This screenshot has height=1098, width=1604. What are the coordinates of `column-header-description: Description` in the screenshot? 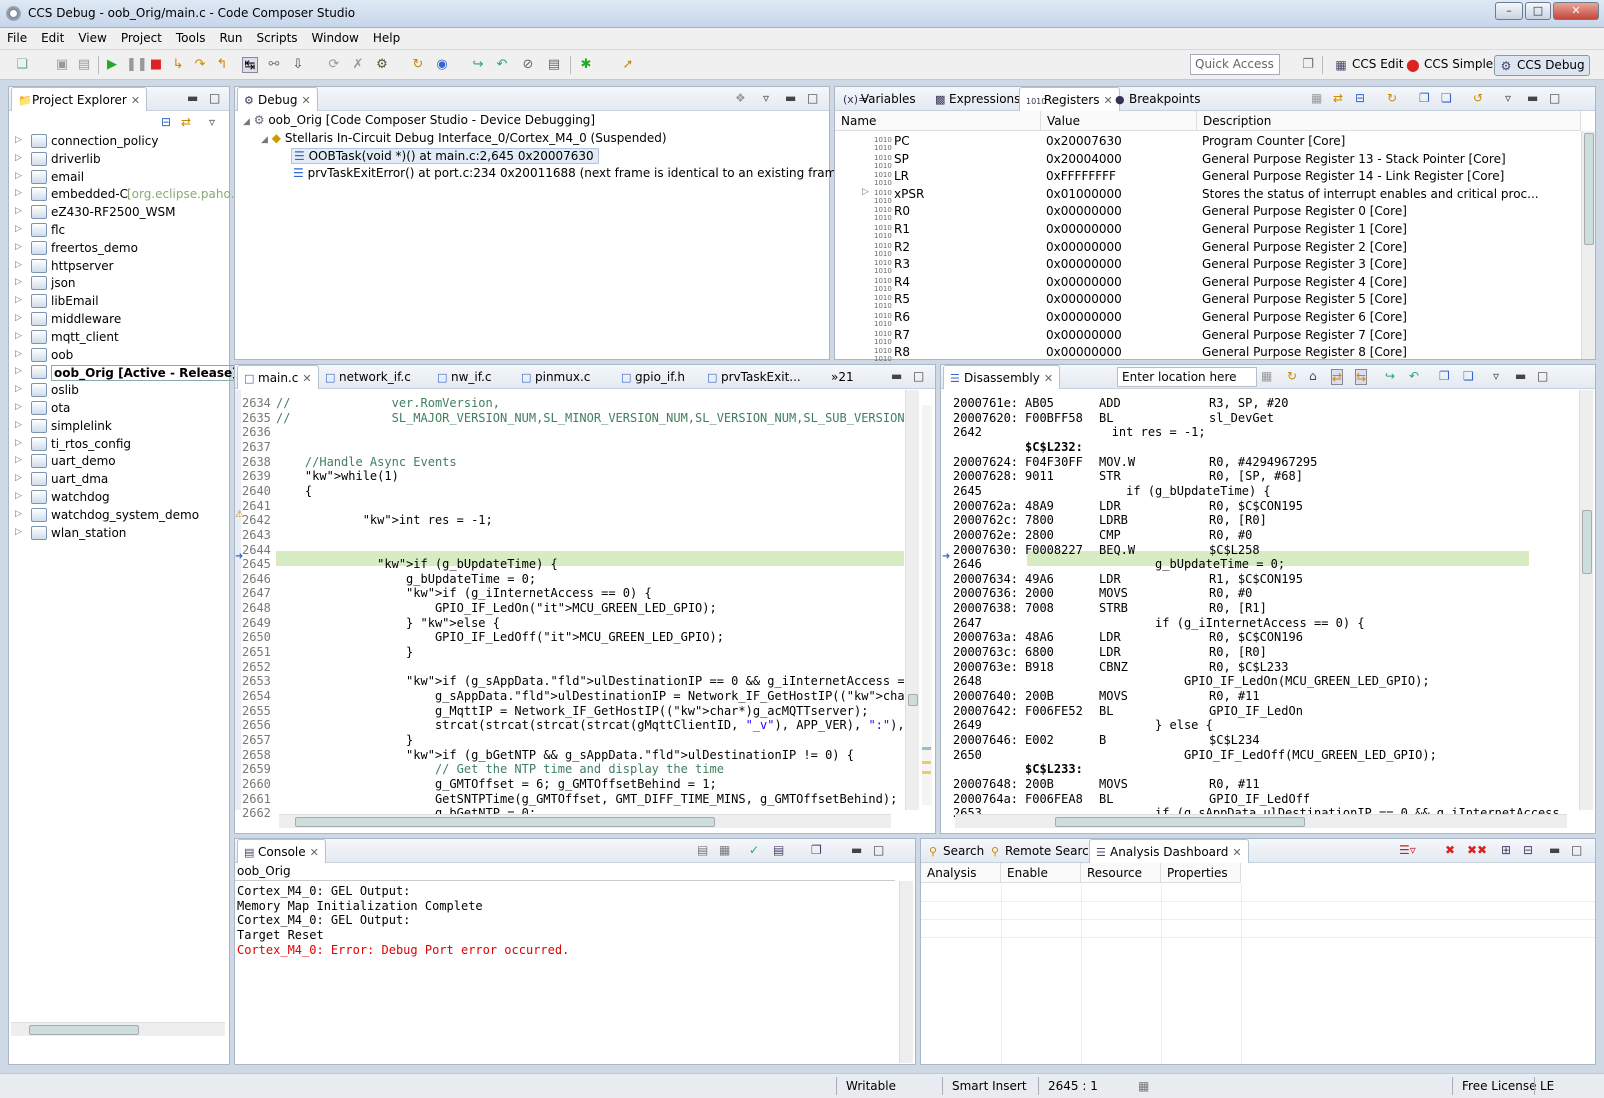 It's located at (1389, 121).